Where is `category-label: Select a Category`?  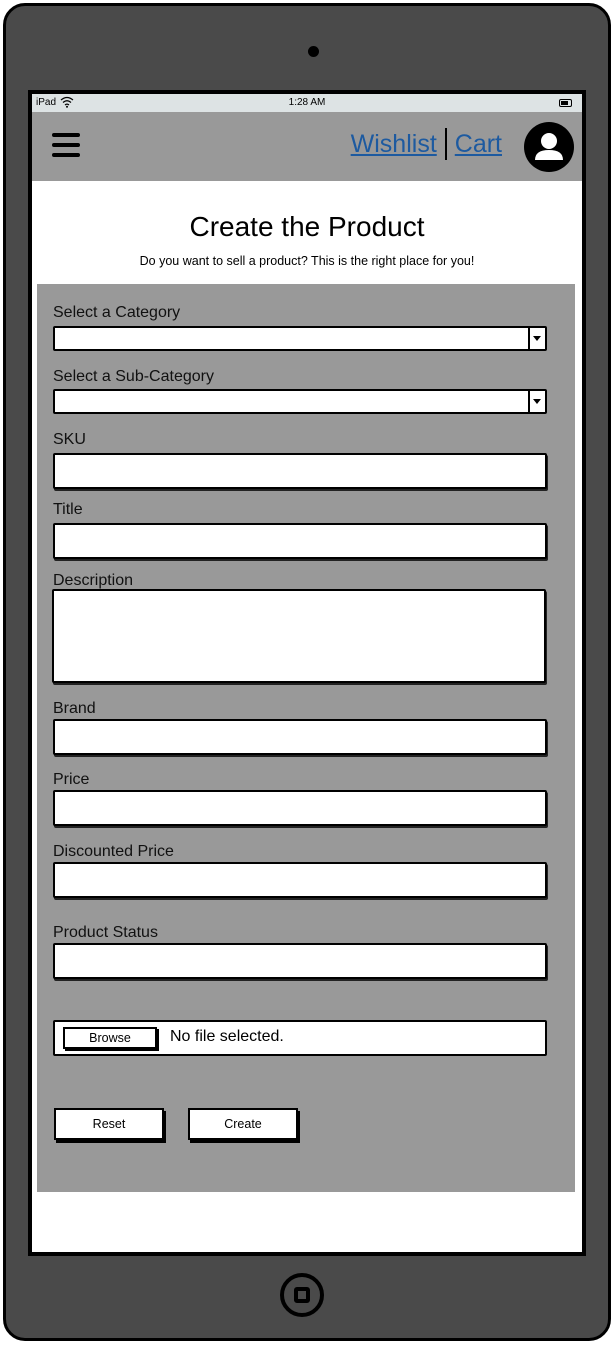
category-label: Select a Category is located at coordinates (117, 312).